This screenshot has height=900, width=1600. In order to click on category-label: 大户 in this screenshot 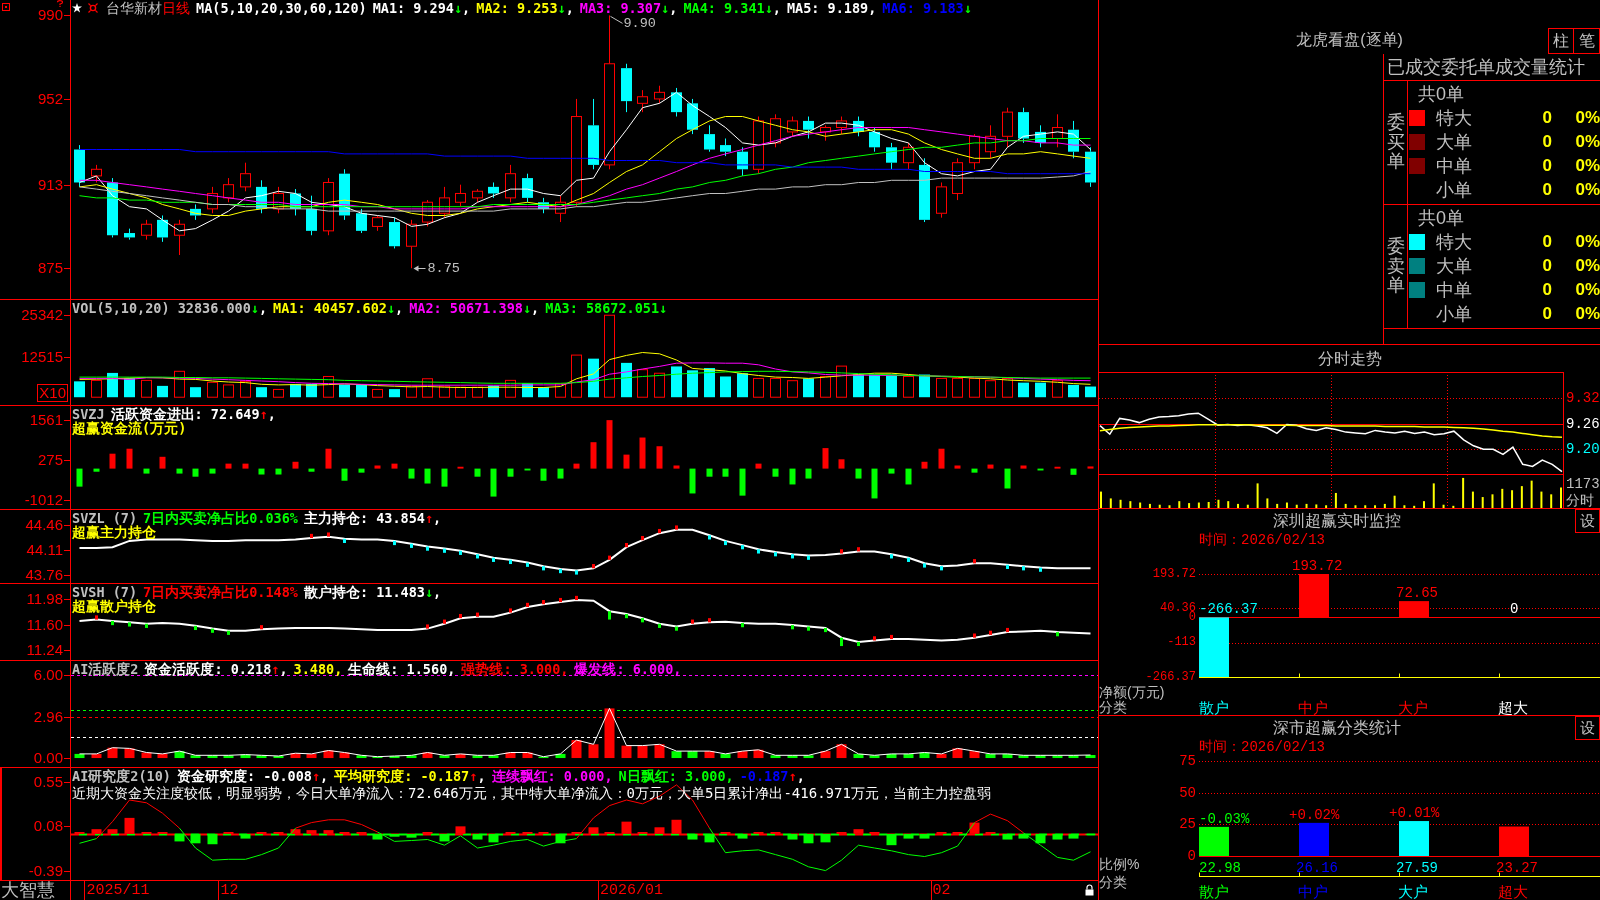, I will do `click(1413, 707)`.